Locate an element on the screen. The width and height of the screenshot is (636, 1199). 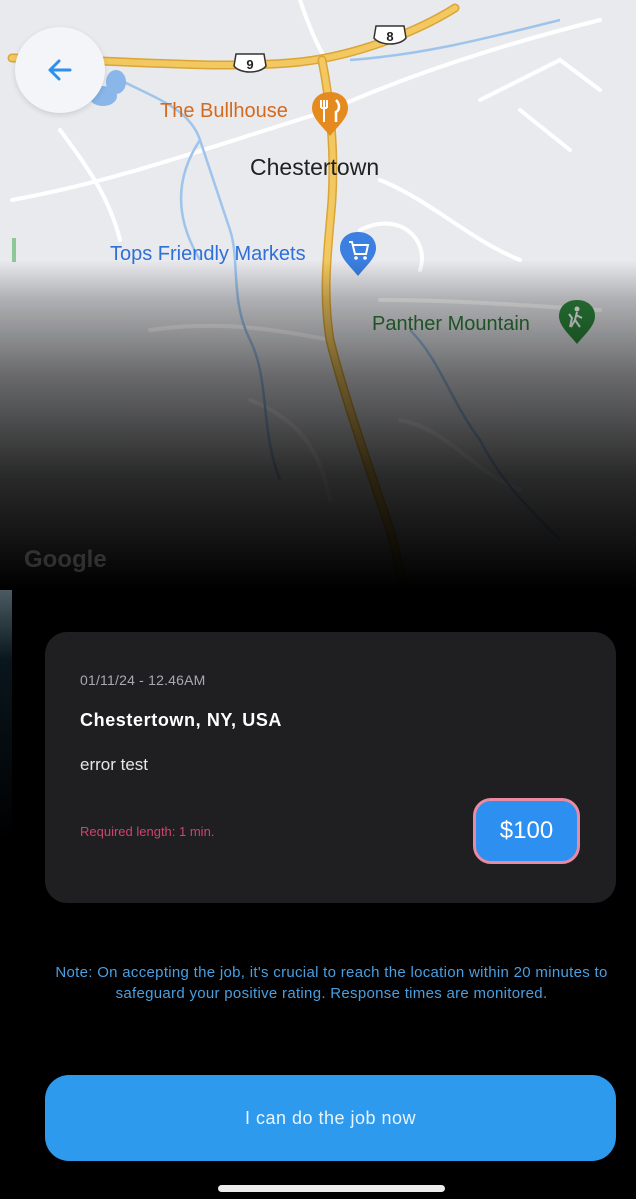
arrow-left-icon is located at coordinates (60, 70).